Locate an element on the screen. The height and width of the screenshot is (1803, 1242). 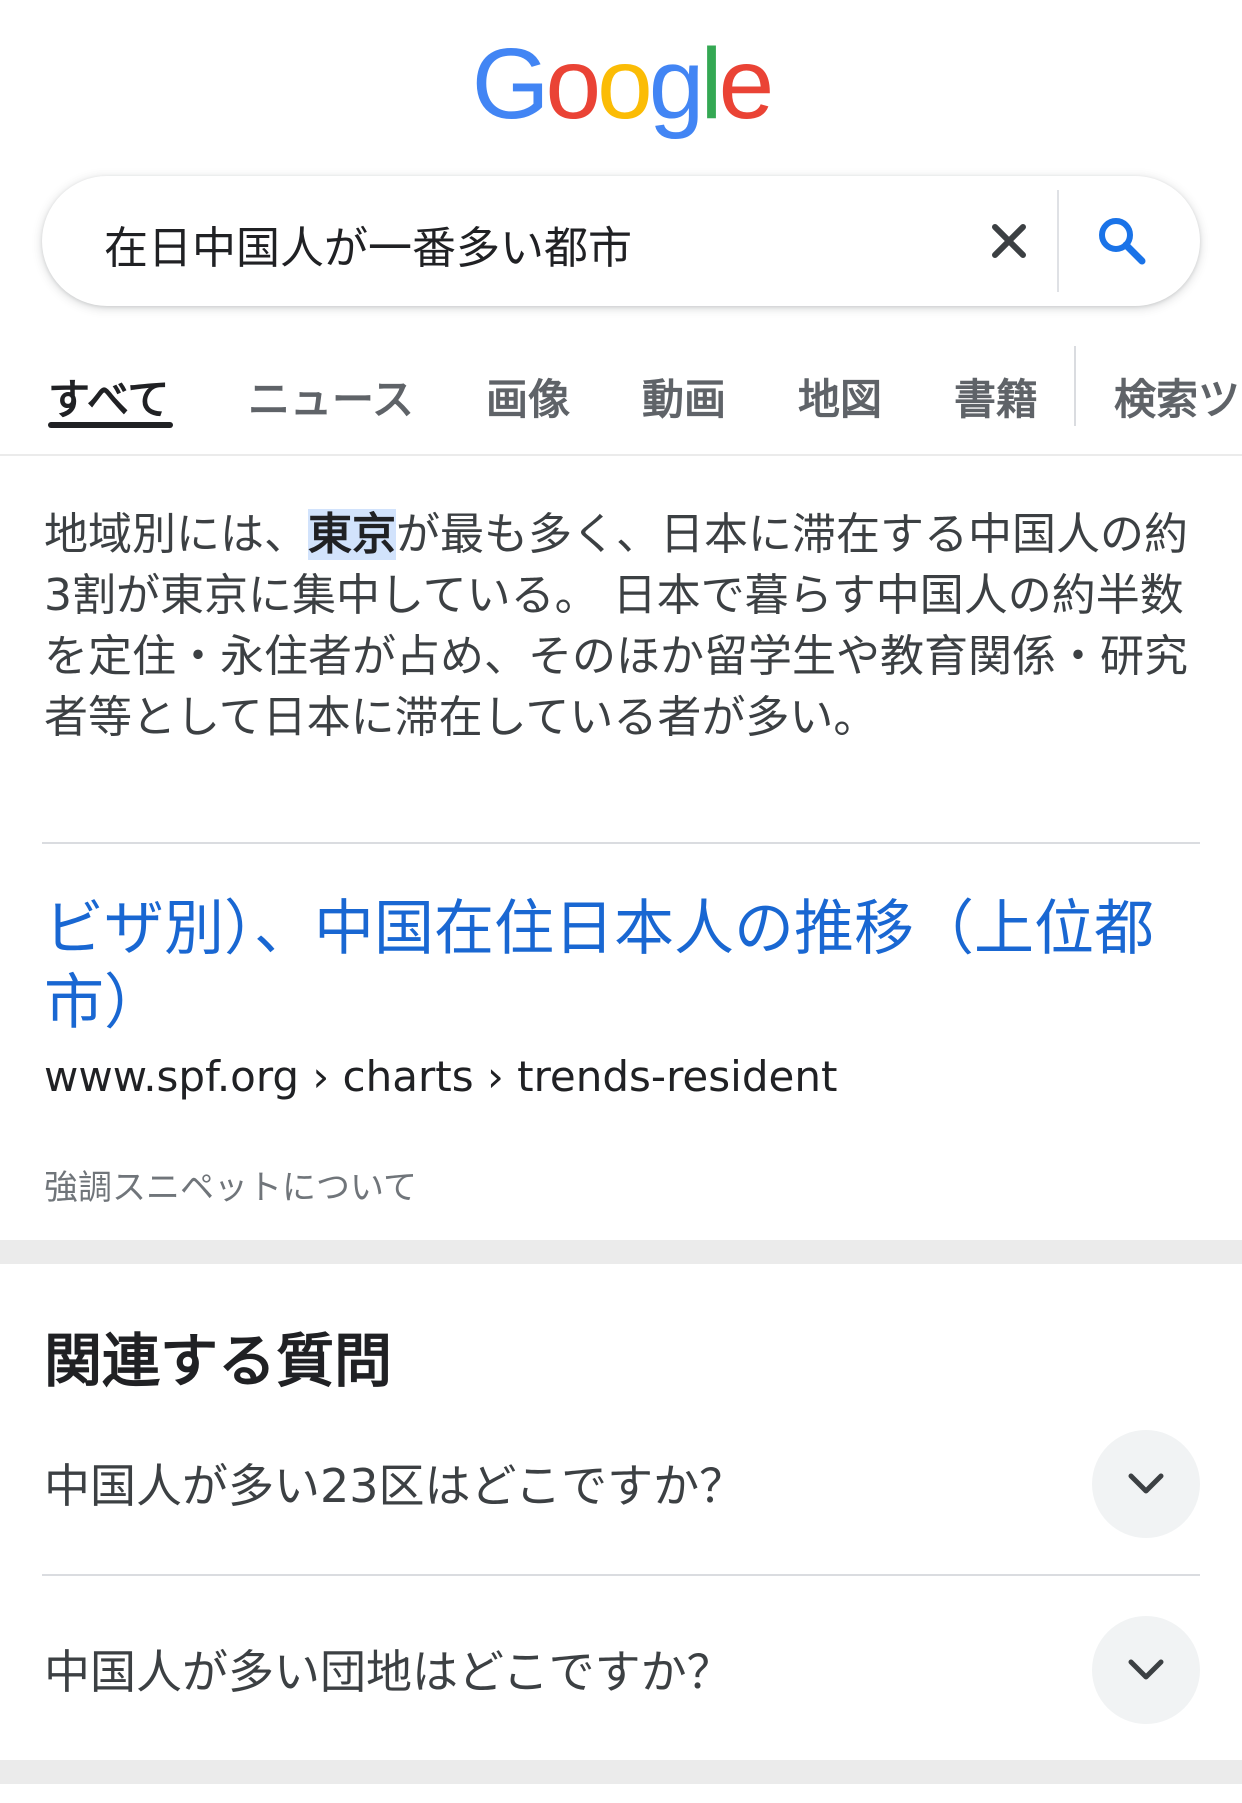
tab-separator is located at coordinates (1075, 386).